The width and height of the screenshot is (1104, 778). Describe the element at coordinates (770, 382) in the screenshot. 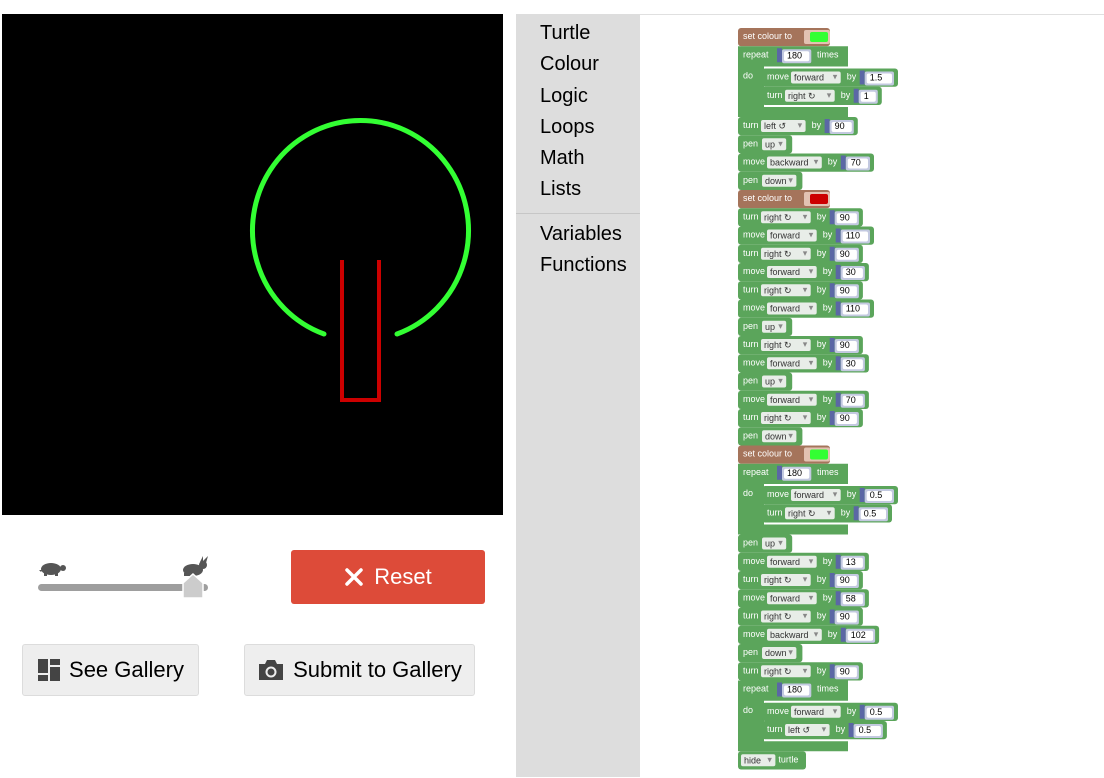

I see `pen-dropdown-value: up` at that location.